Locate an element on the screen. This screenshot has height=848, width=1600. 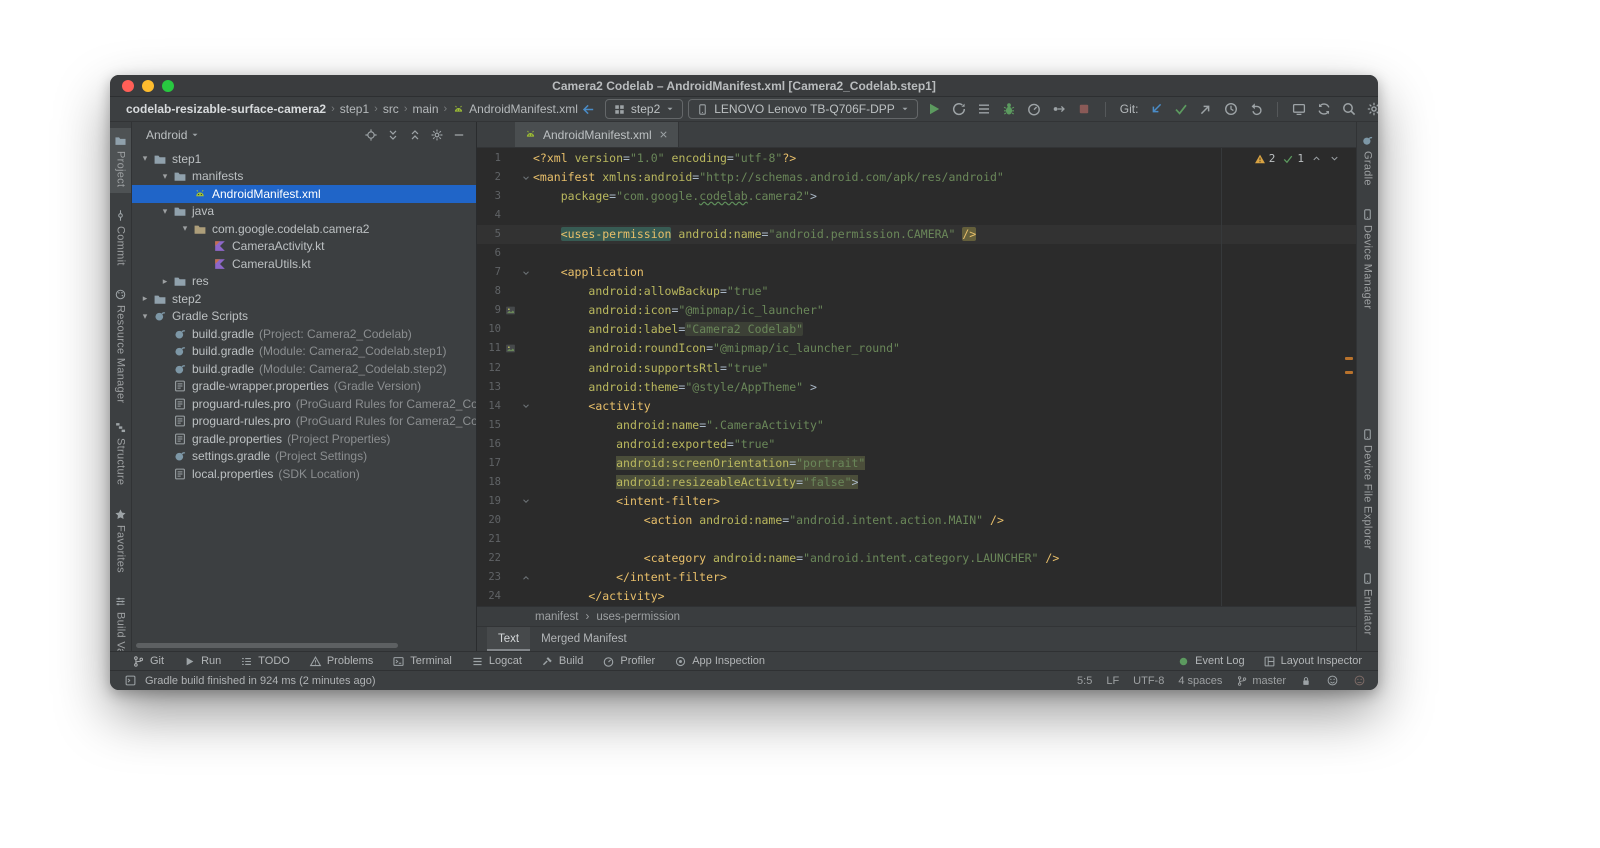
tool-stripe-item-favorites: Favorites is located at coordinates (120, 540).